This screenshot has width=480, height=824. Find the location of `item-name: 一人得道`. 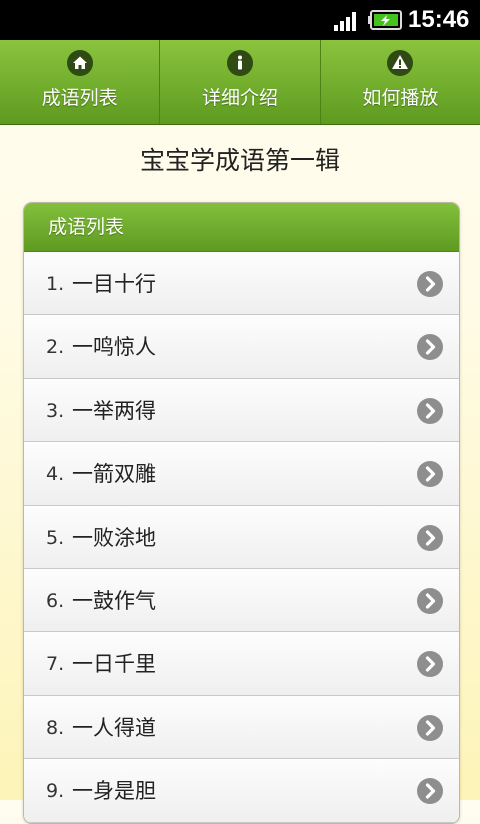

item-name: 一人得道 is located at coordinates (114, 727).